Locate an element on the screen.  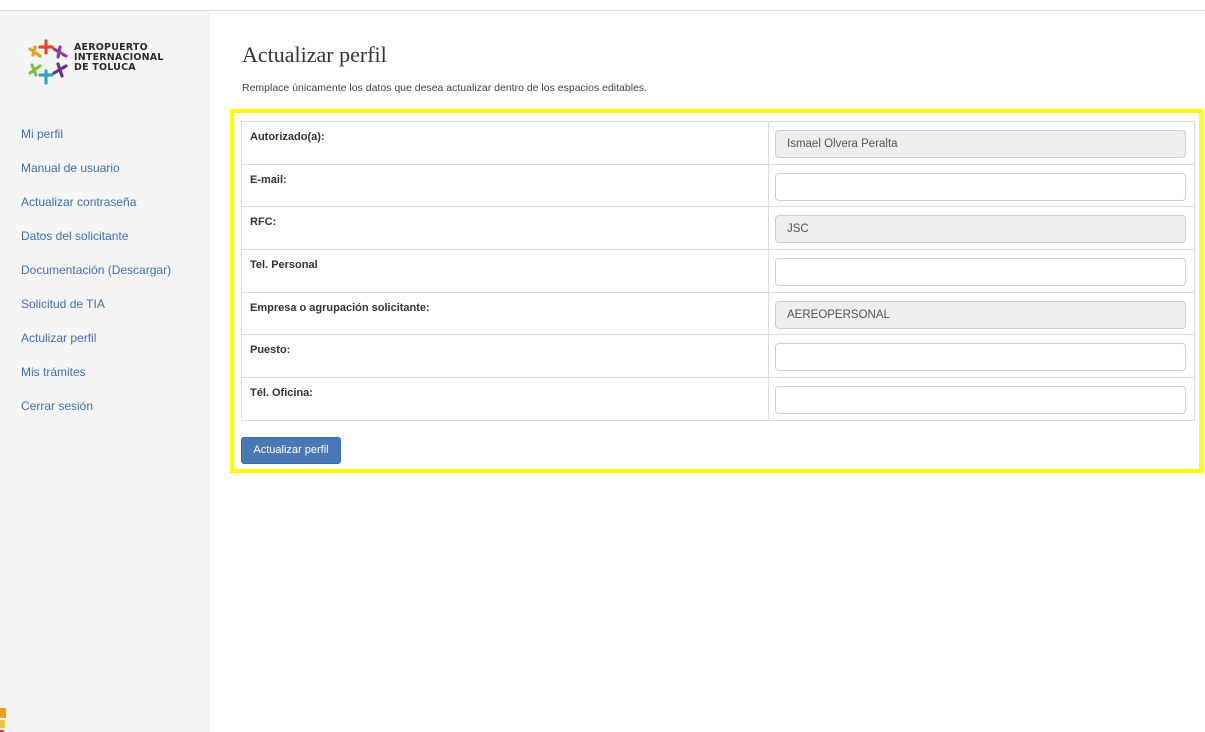
sidebar-item-mi-perfil: Mi perfil is located at coordinates (96, 144).